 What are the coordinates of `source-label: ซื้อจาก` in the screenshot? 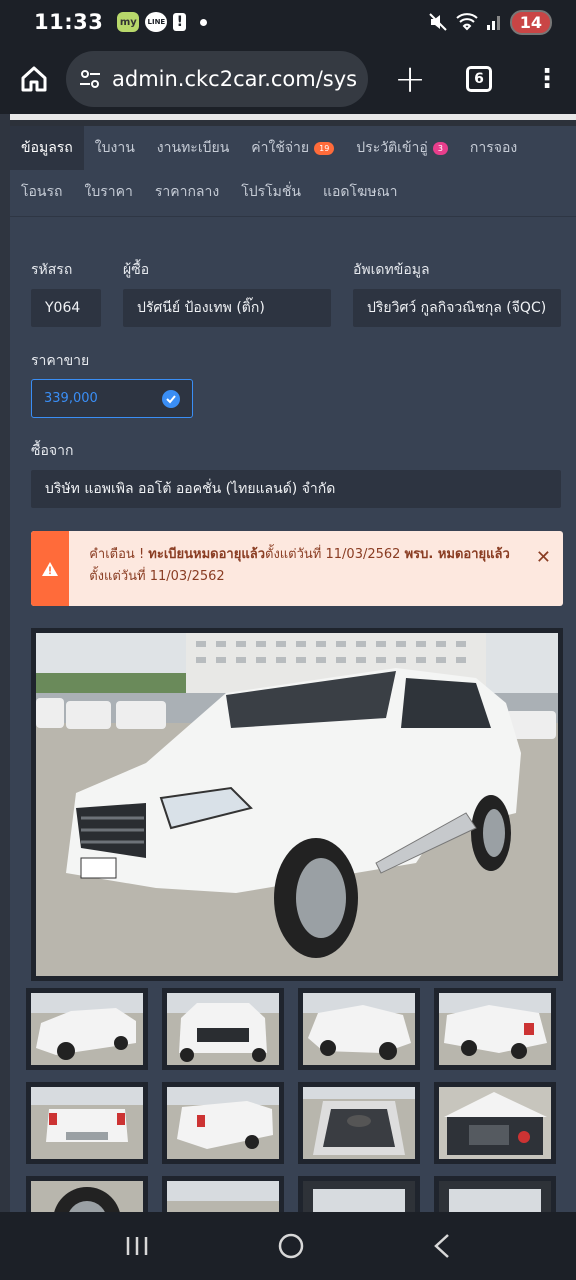 It's located at (52, 451).